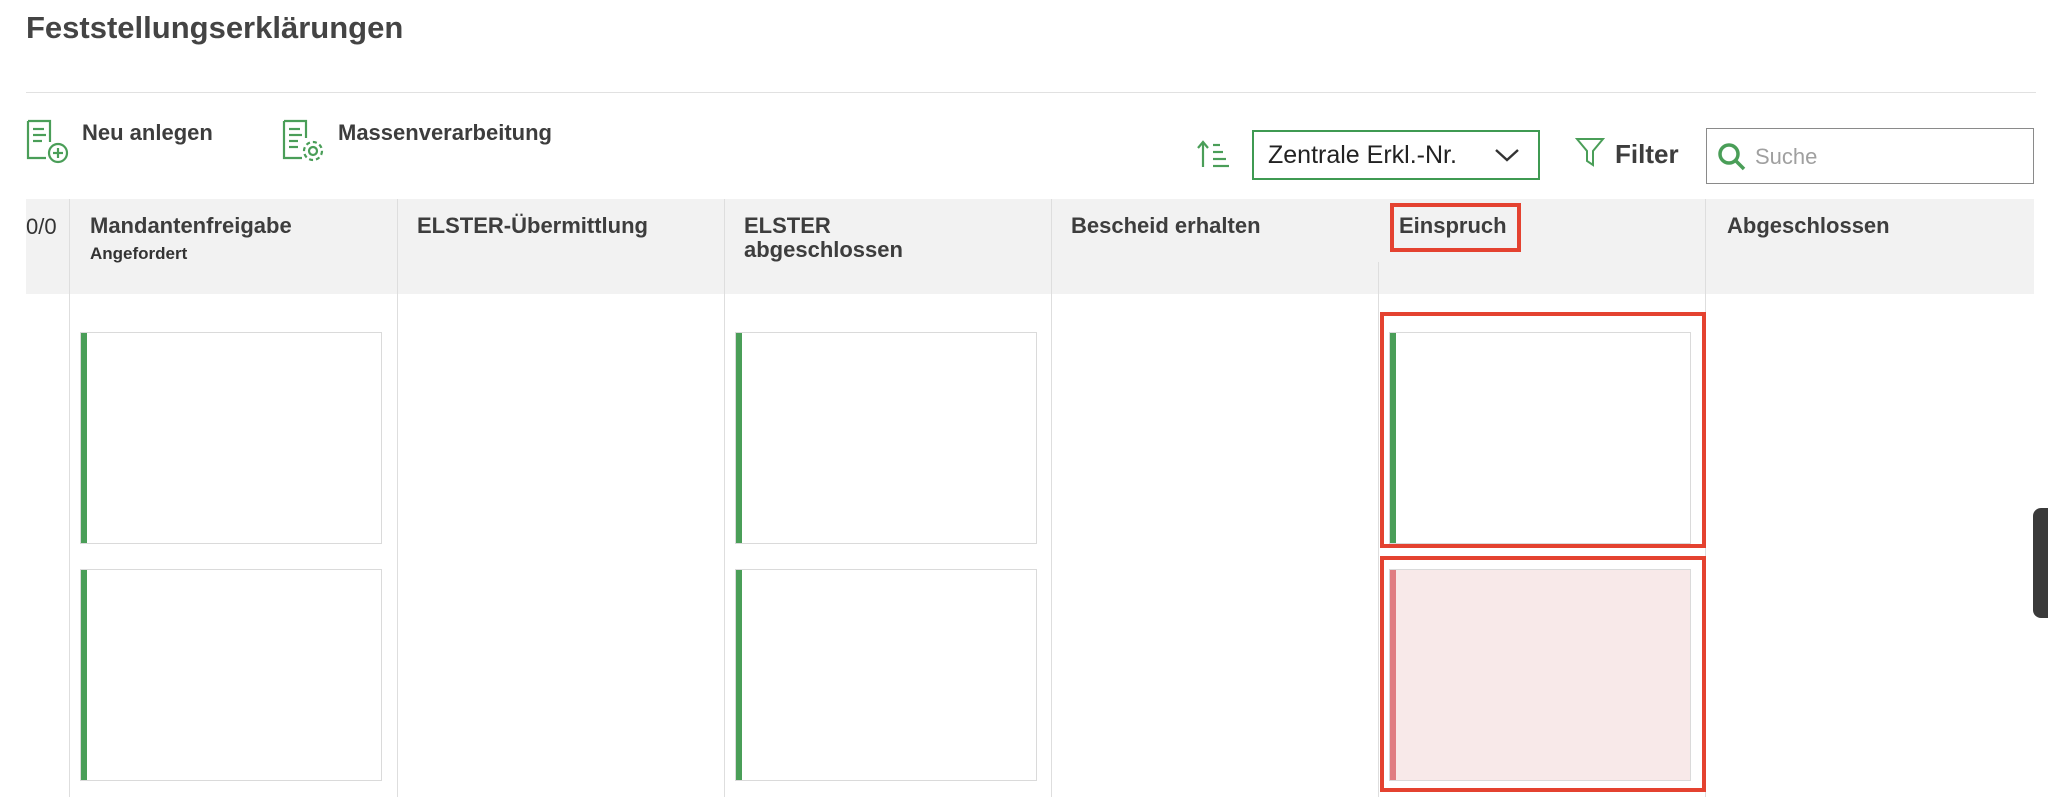 The image size is (2048, 797). What do you see at coordinates (2040, 563) in the screenshot?
I see `side-panel-toggle` at bounding box center [2040, 563].